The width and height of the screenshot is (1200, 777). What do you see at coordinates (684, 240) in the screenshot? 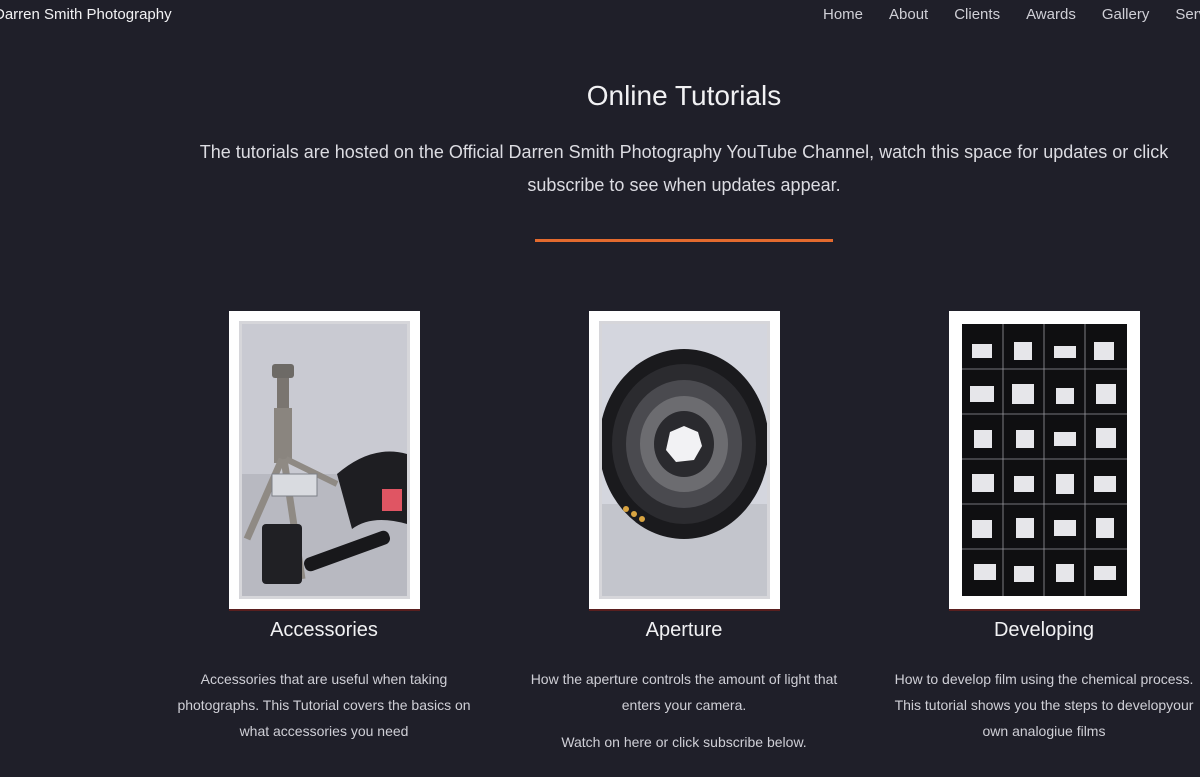
I see `accent-divider` at bounding box center [684, 240].